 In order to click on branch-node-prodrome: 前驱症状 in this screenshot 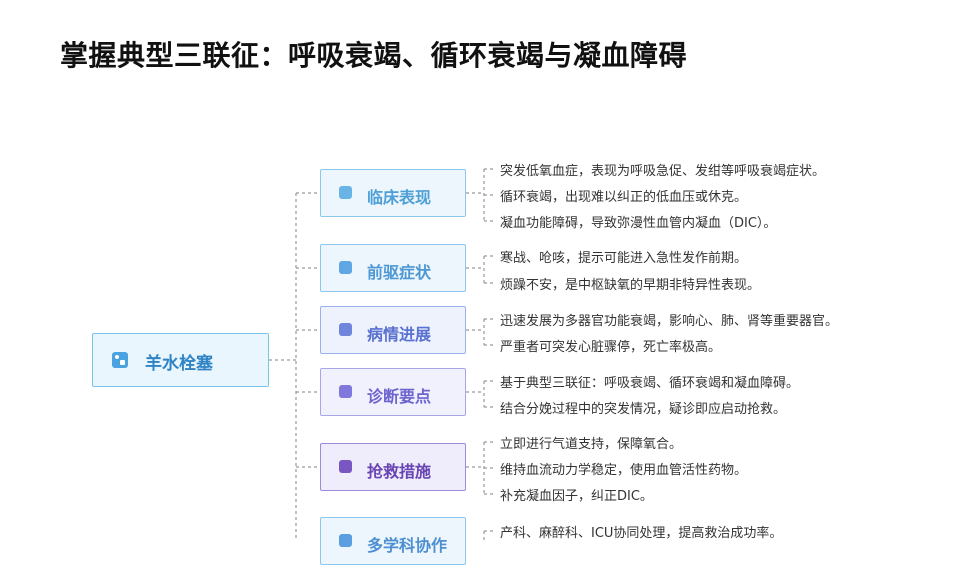, I will do `click(393, 268)`.